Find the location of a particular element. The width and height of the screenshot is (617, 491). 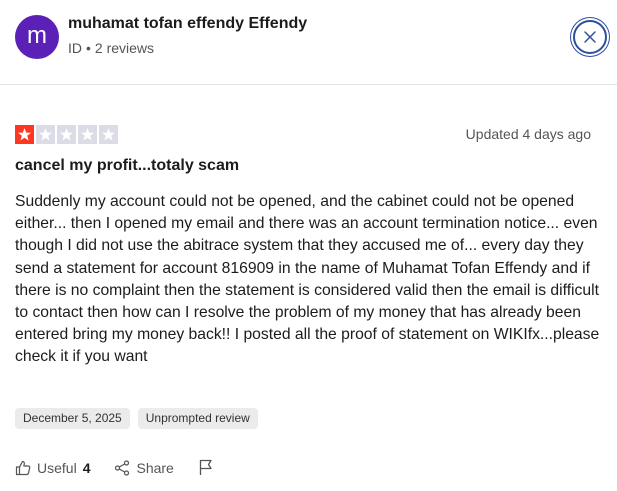

flag-icon is located at coordinates (205, 467).